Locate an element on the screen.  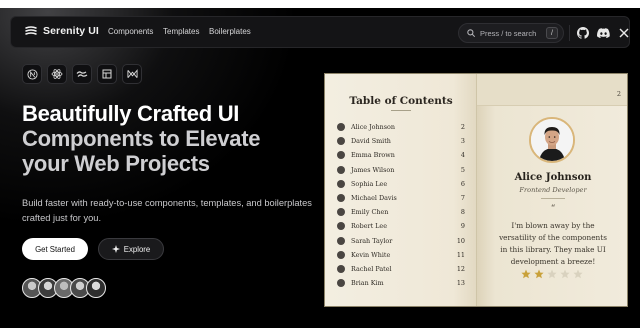
tailwind-icon is located at coordinates (82, 74).